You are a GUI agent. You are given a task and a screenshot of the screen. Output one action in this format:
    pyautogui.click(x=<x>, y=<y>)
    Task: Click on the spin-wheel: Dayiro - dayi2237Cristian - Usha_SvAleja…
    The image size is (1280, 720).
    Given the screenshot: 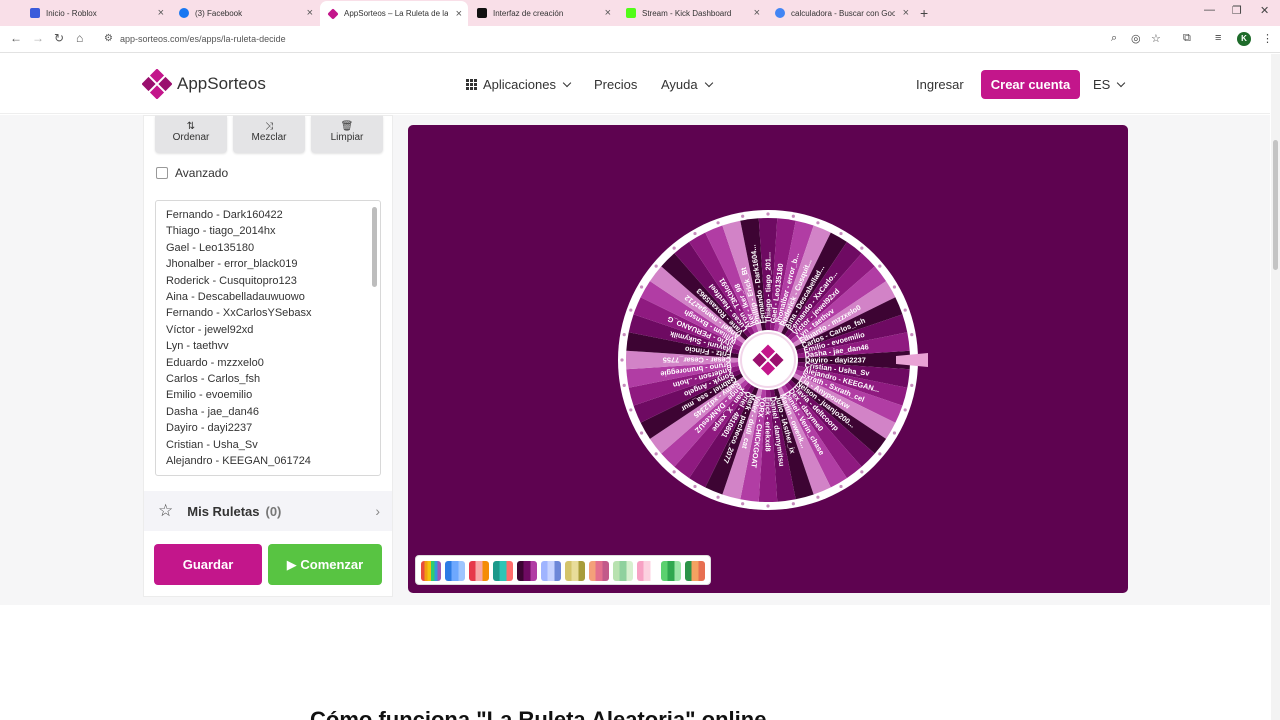 What is the action you would take?
    pyautogui.click(x=768, y=360)
    